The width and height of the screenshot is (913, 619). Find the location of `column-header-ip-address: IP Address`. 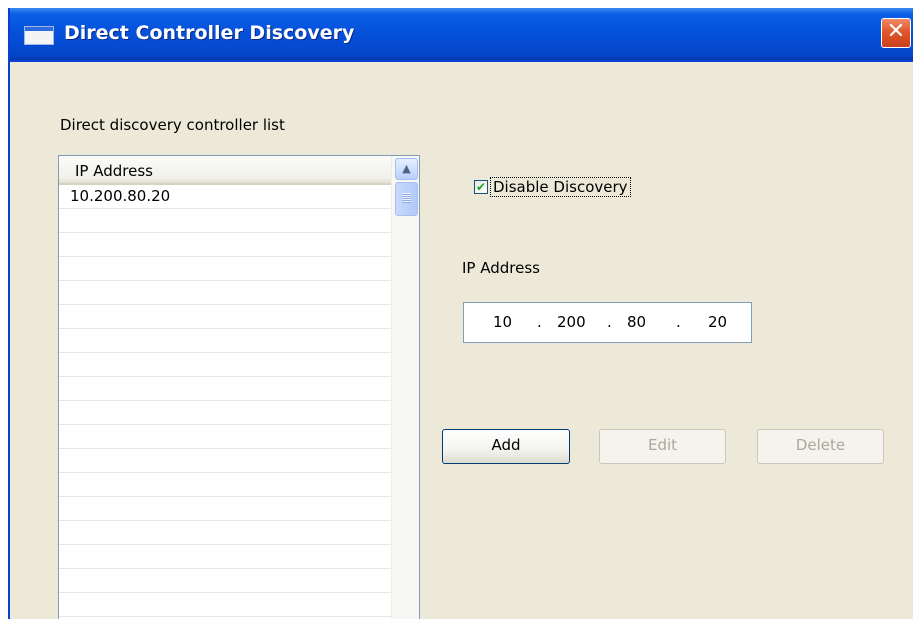

column-header-ip-address: IP Address is located at coordinates (225, 170).